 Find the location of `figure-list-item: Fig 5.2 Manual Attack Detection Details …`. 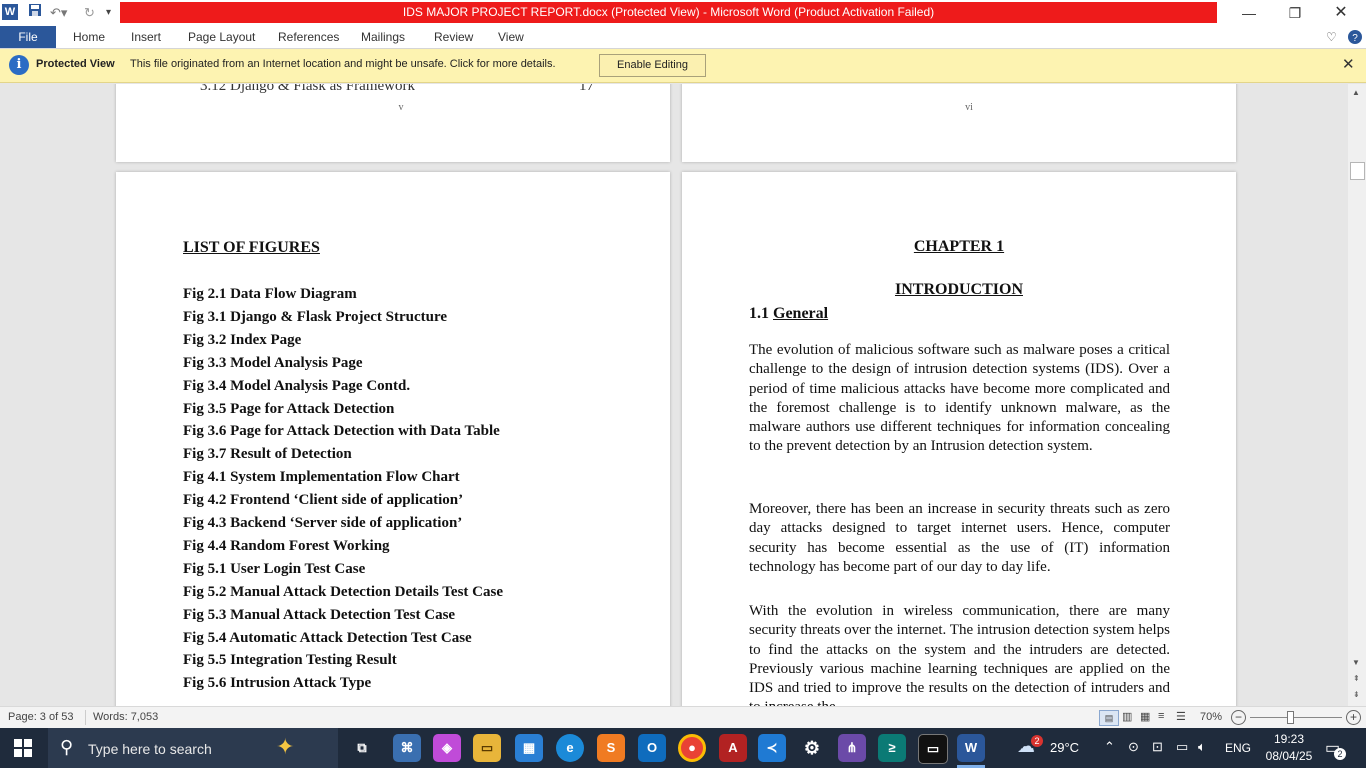

figure-list-item: Fig 5.2 Manual Attack Detection Details … is located at coordinates (343, 591).